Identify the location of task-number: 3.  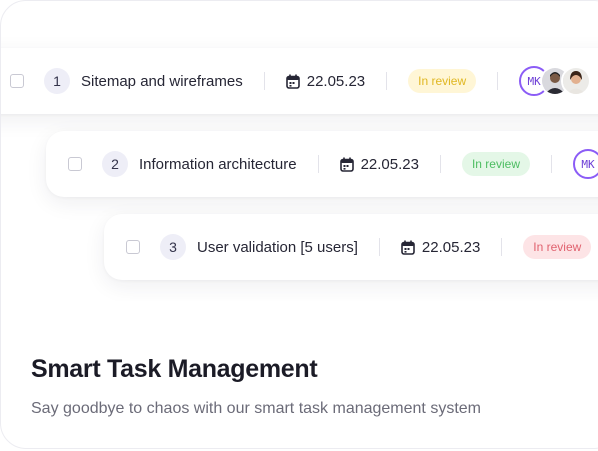
(173, 247).